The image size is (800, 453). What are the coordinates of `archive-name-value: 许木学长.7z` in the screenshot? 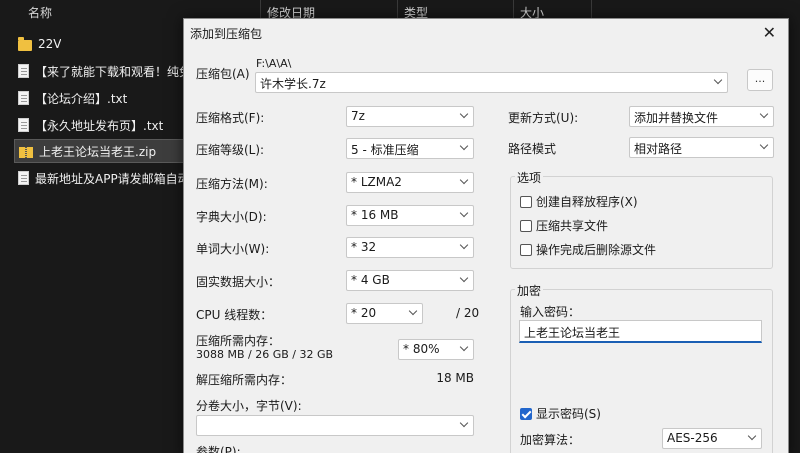 It's located at (293, 84).